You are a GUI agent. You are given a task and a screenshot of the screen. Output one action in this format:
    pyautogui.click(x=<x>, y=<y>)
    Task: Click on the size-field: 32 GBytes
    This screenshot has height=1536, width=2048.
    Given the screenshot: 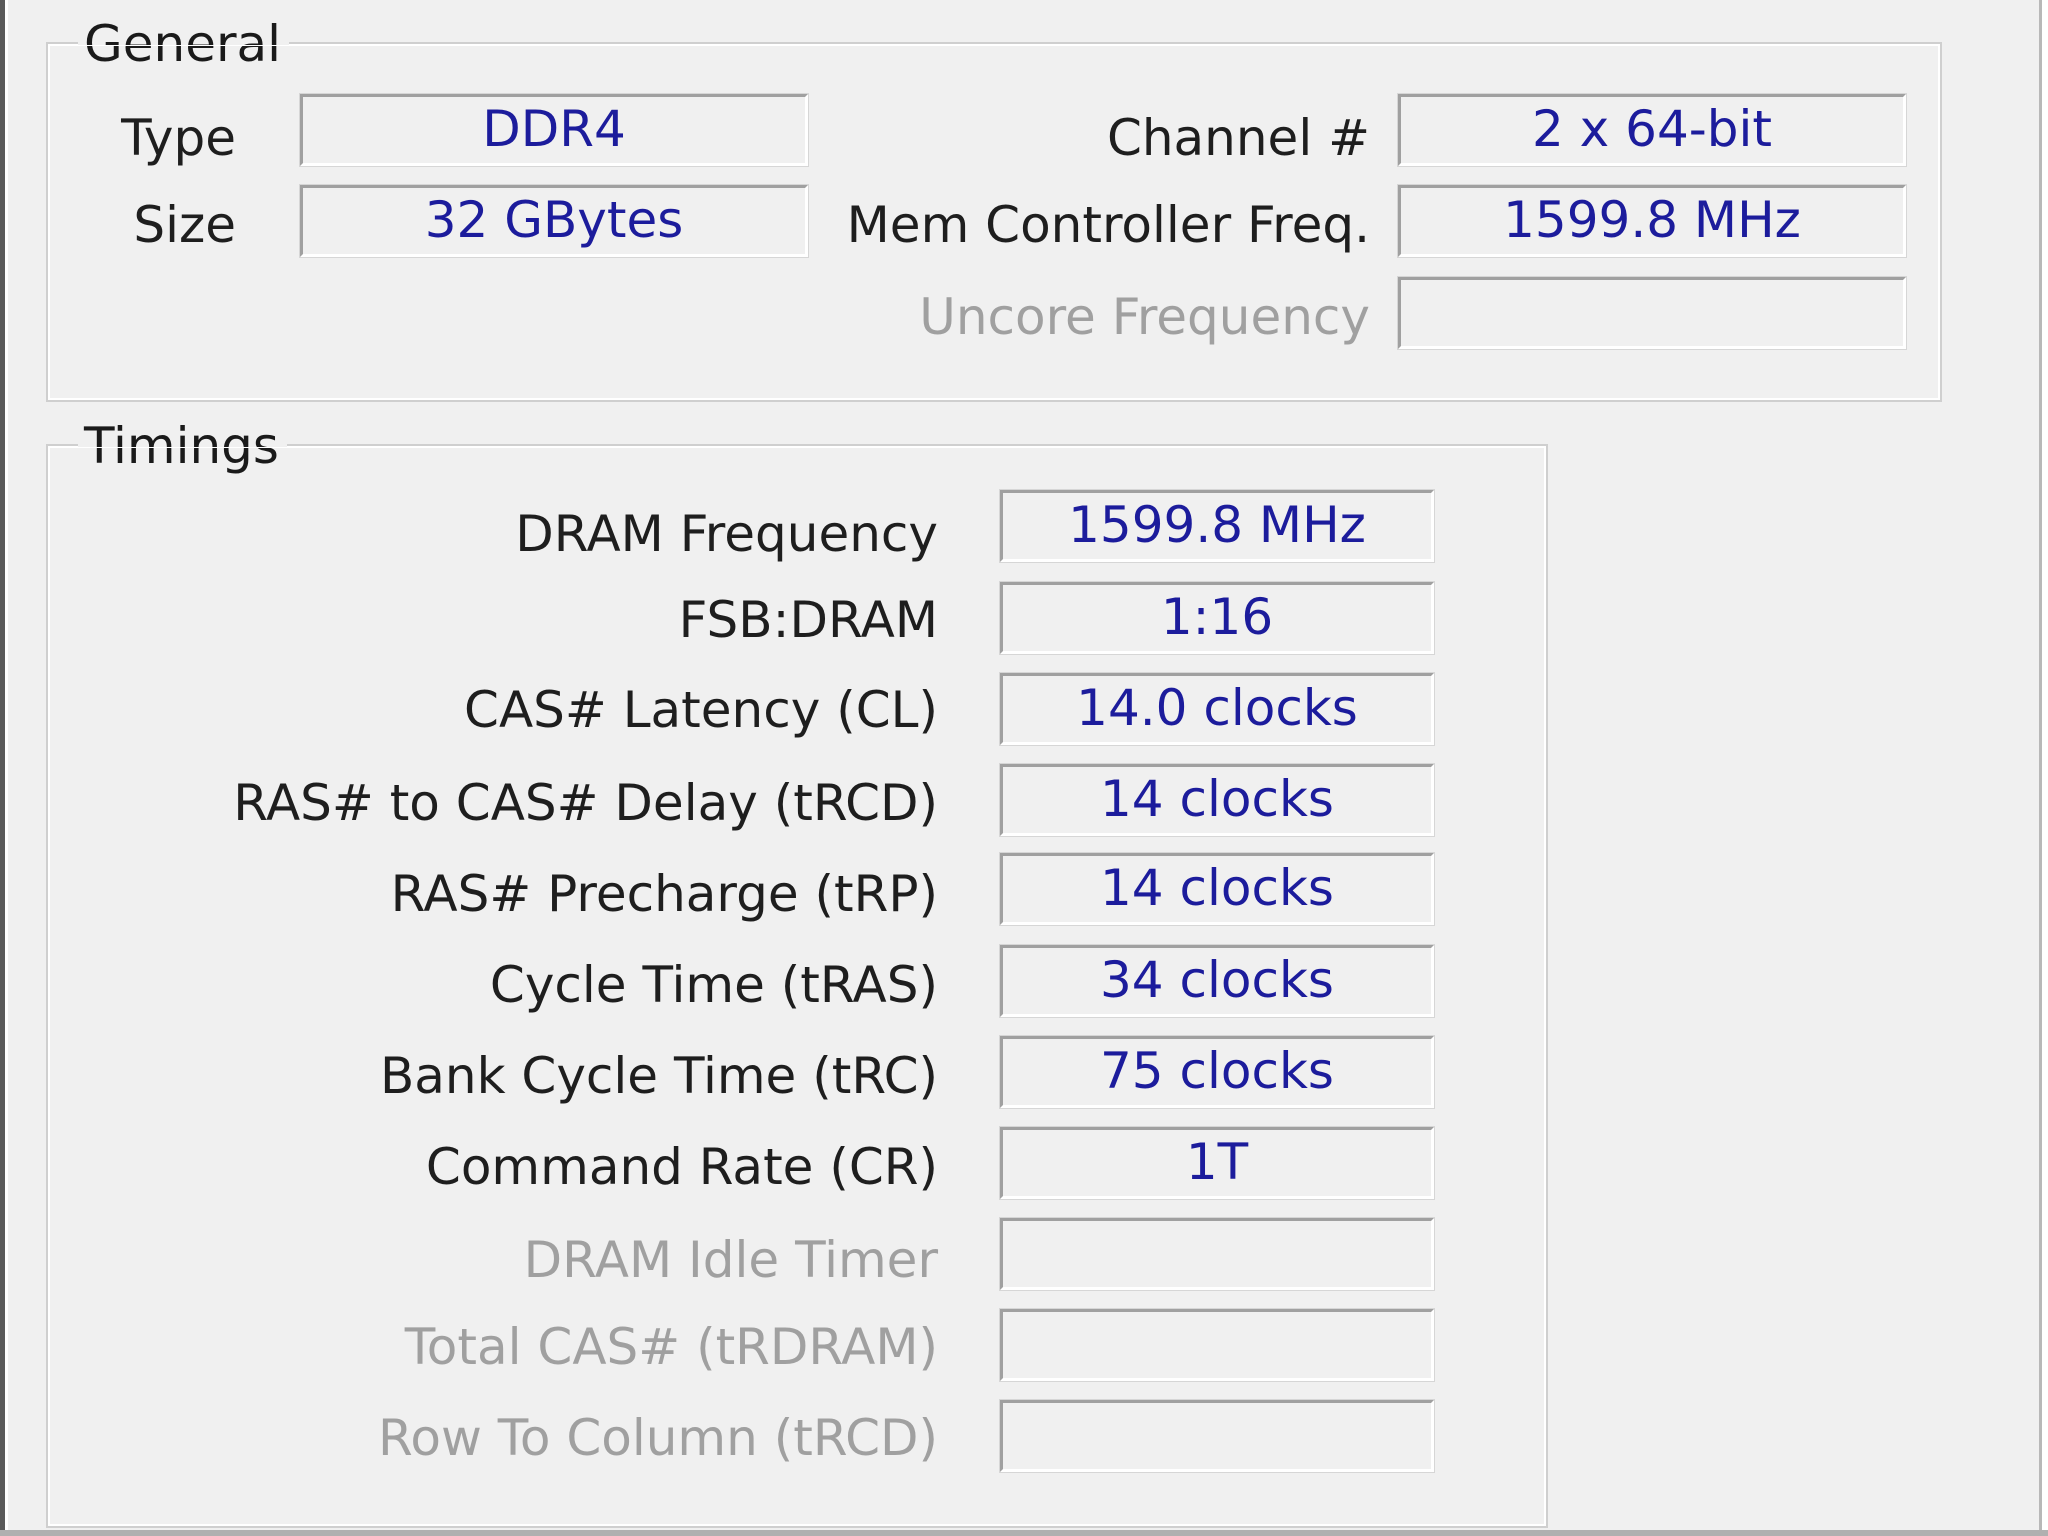 What is the action you would take?
    pyautogui.click(x=554, y=221)
    